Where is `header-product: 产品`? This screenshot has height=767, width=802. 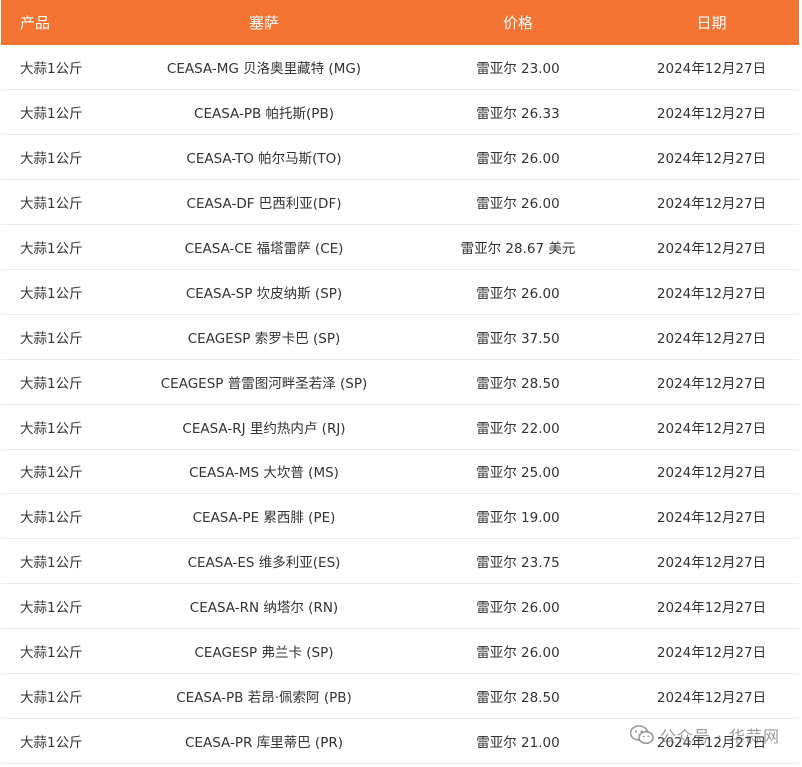 header-product: 产品 is located at coordinates (58, 22).